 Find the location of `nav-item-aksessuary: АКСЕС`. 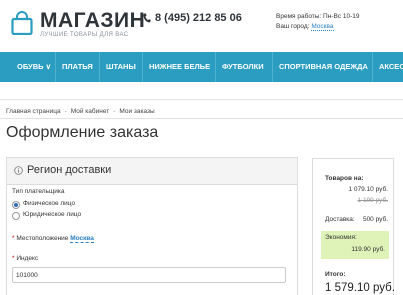

nav-item-aksessuary: АКСЕС is located at coordinates (391, 67).